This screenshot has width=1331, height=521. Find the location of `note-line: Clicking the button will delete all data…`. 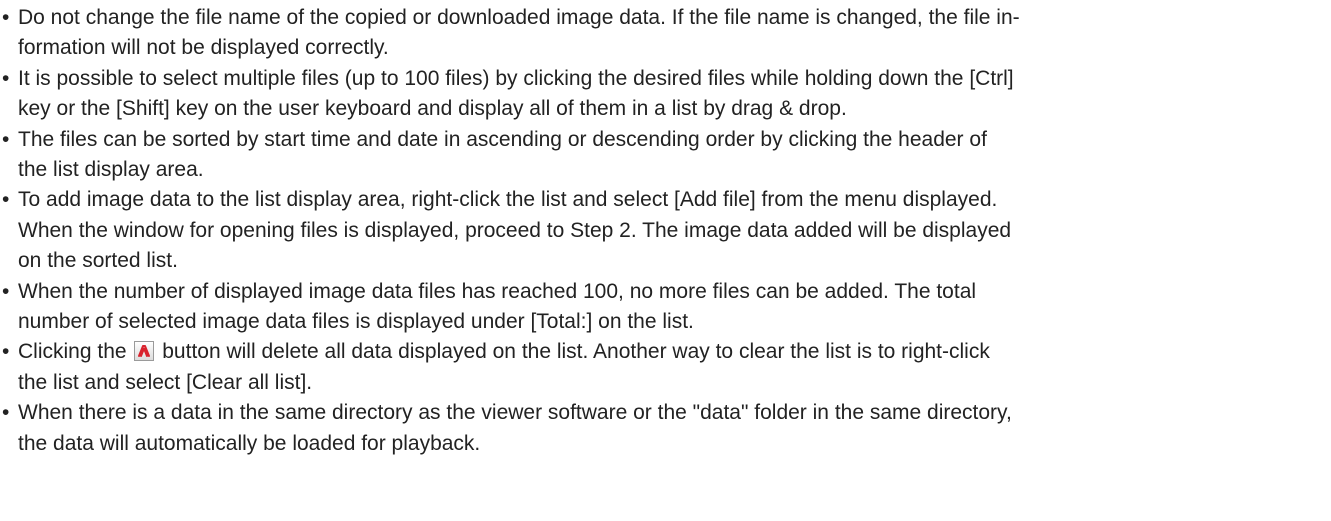

note-line: Clicking the button will delete all data… is located at coordinates (674, 352).